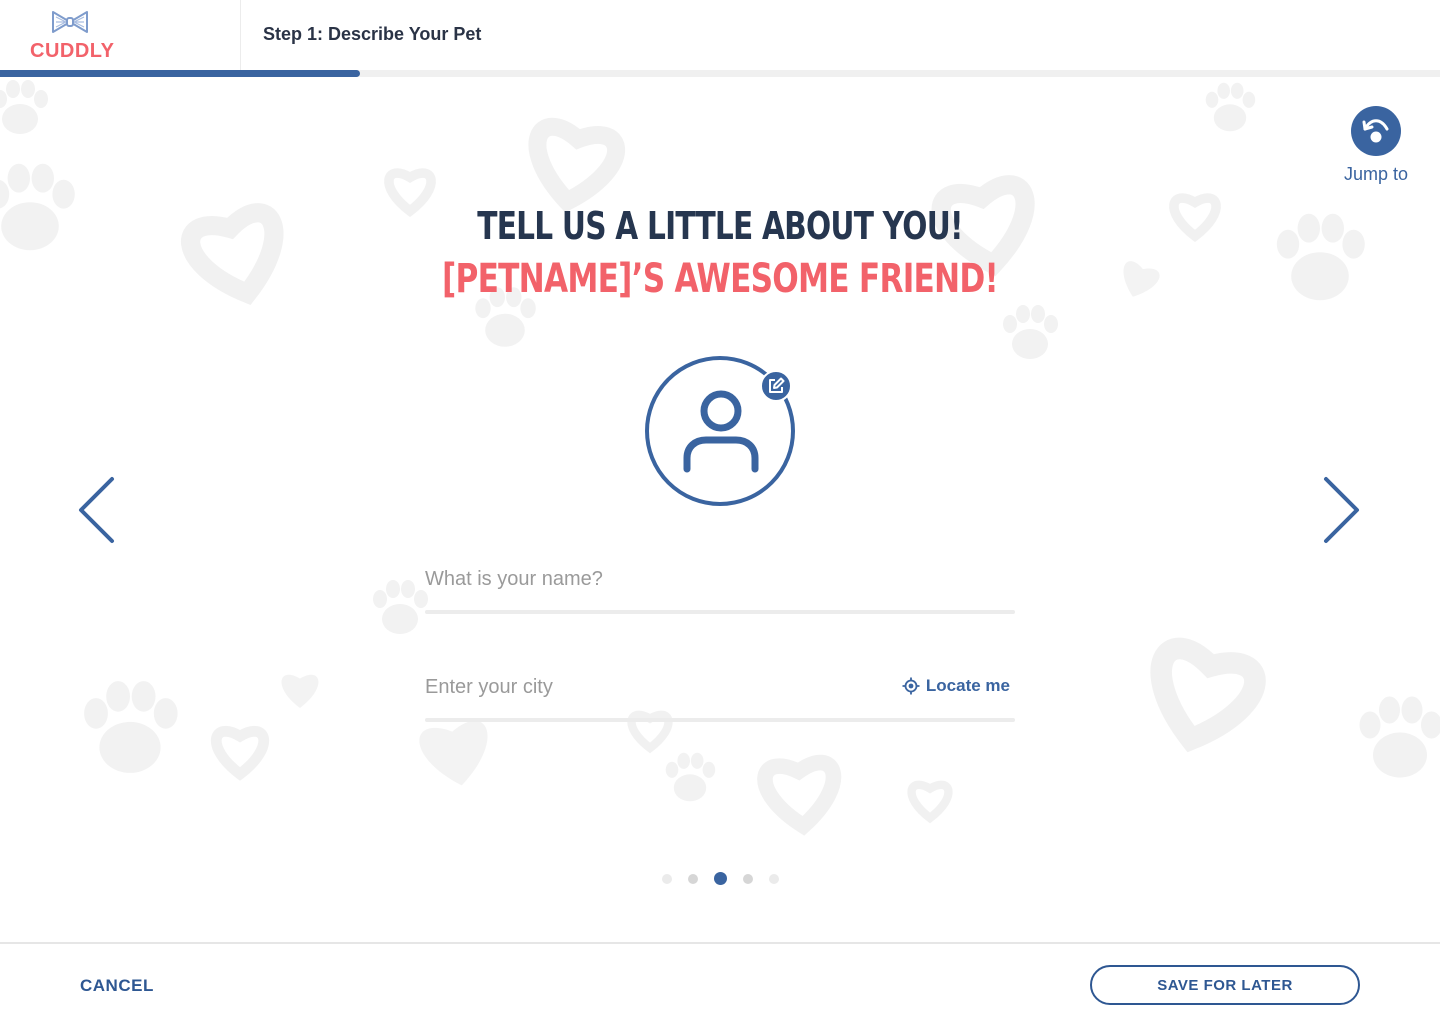 This screenshot has width=1440, height=1026. I want to click on page-title: TELL US A LITTLE ABOUT YOU!, so click(720, 226).